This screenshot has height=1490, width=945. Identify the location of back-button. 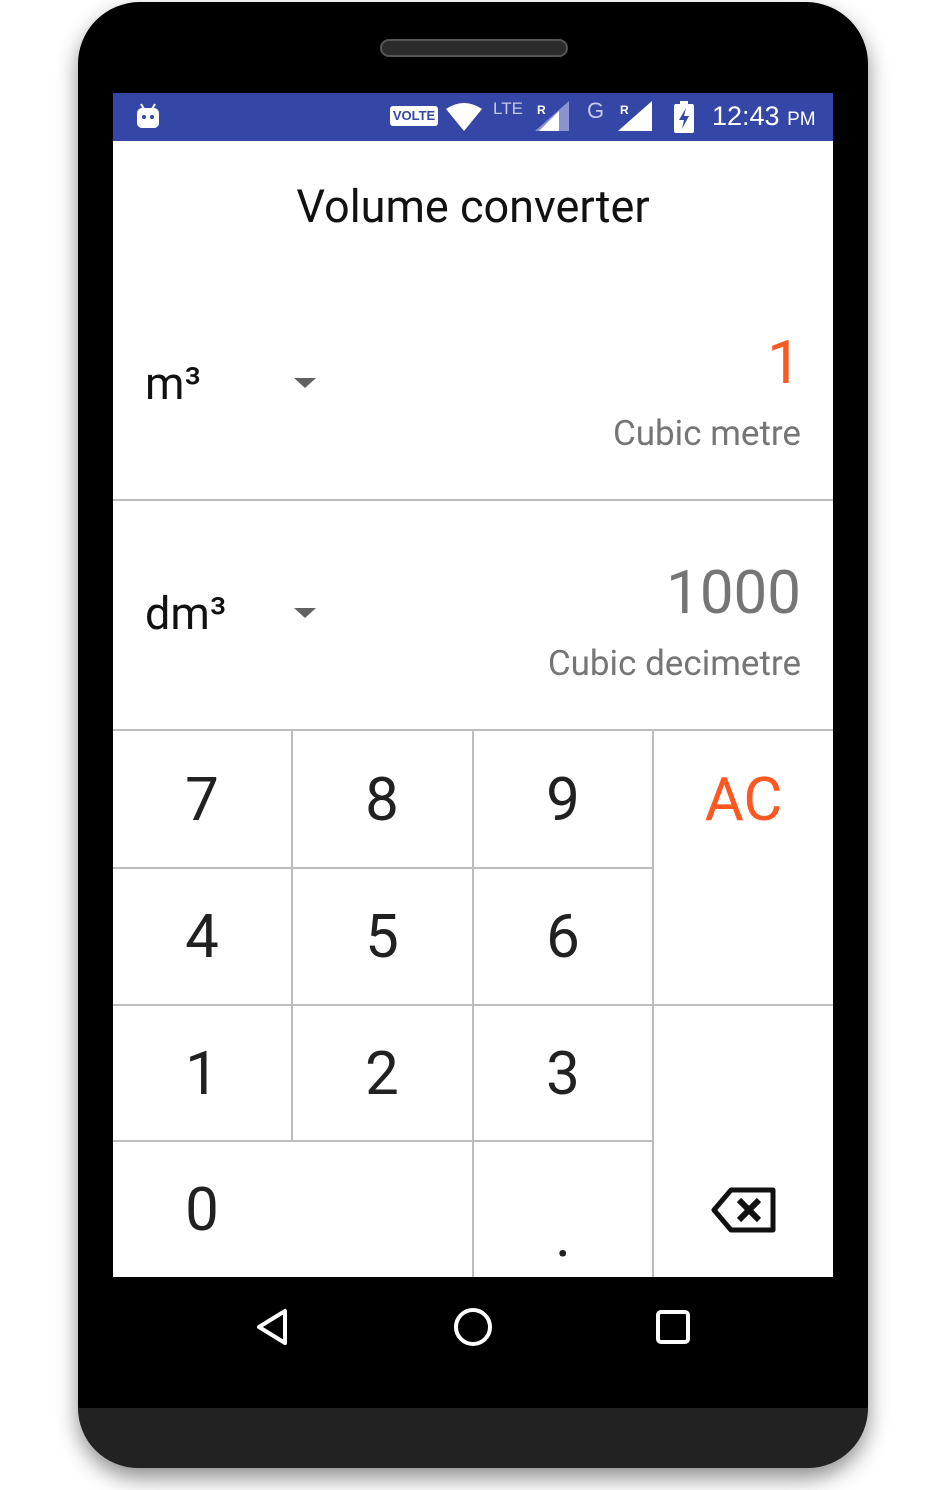
(273, 1327).